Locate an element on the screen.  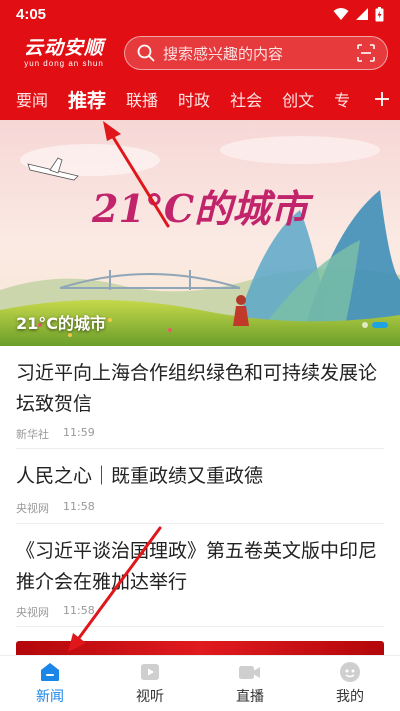
nav-label: 视听 is located at coordinates (150, 697).